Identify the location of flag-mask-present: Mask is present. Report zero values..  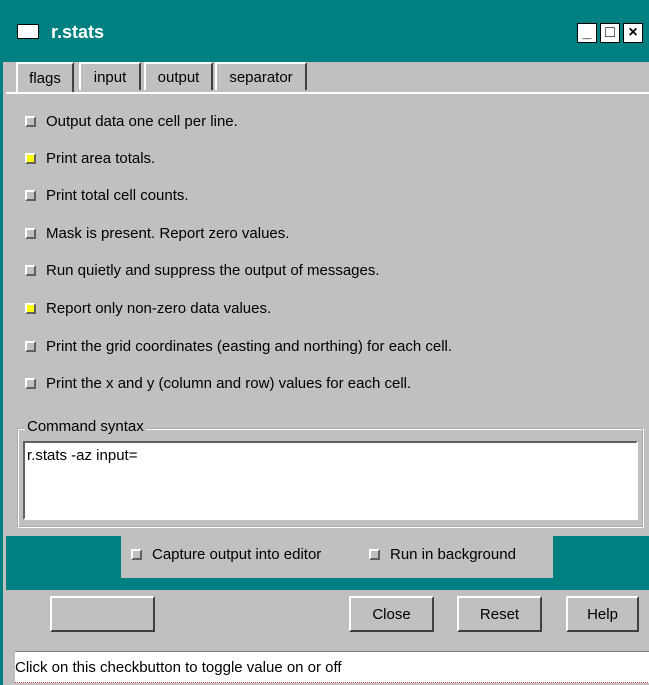
(157, 233).